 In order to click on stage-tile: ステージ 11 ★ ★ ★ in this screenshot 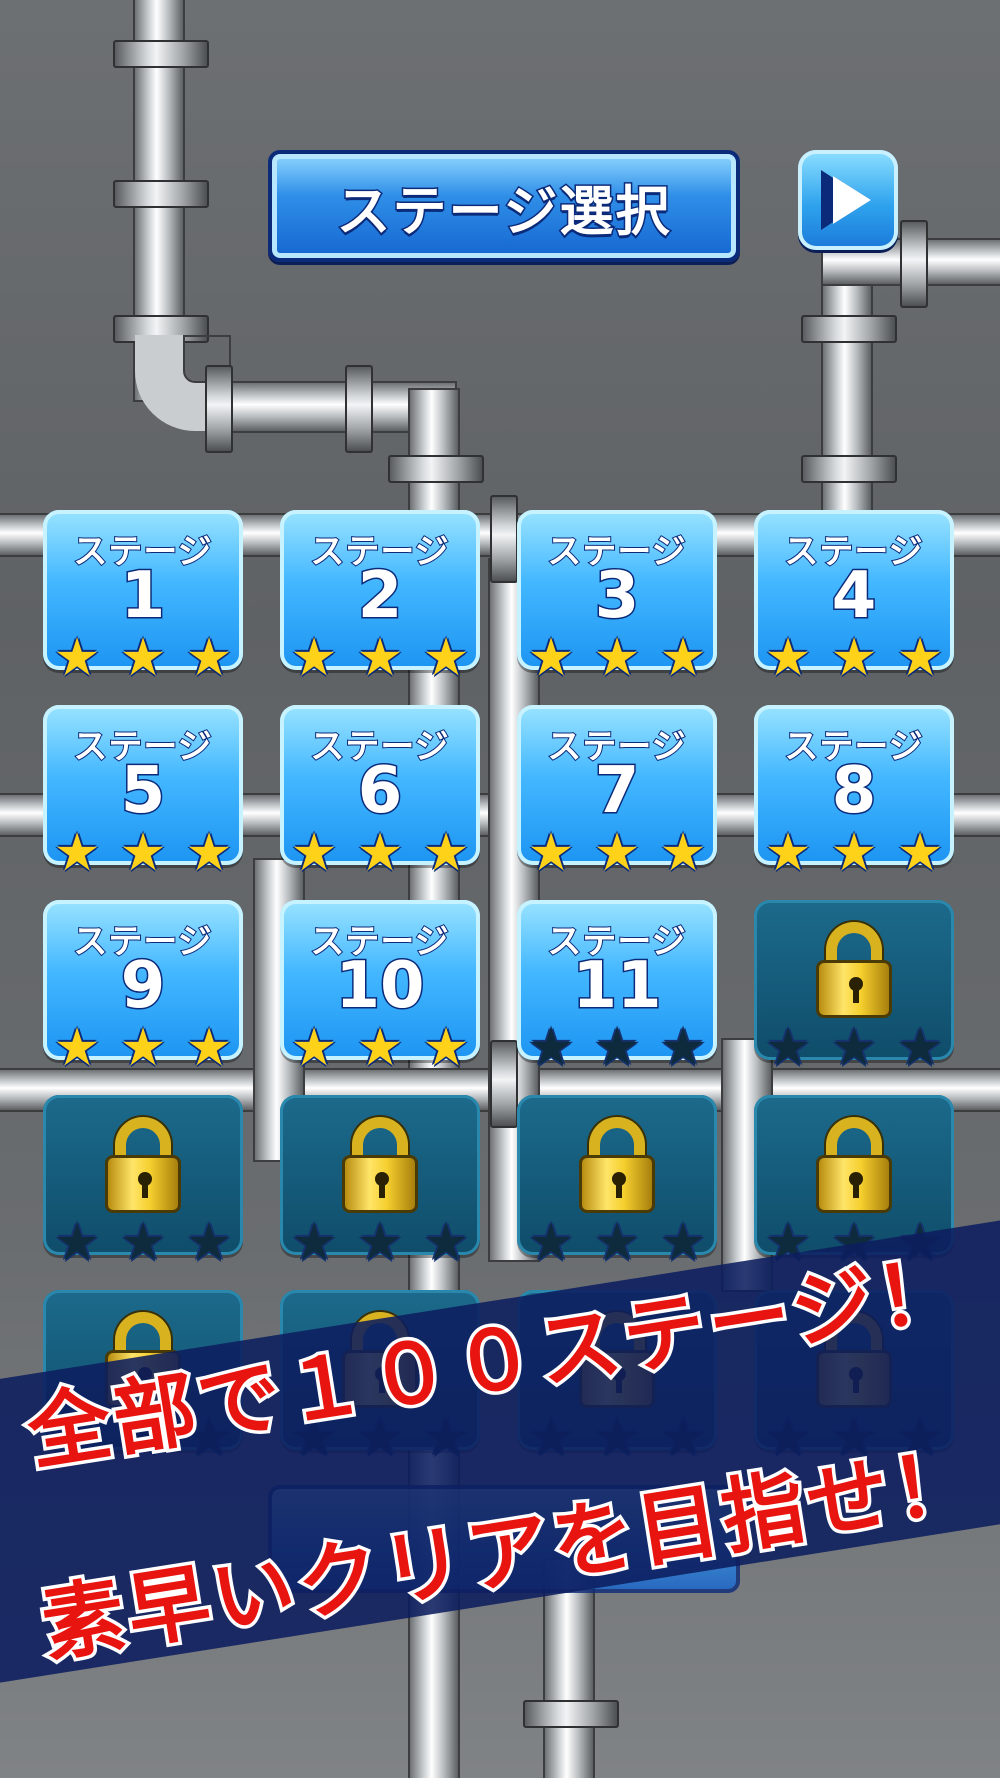, I will do `click(617, 987)`.